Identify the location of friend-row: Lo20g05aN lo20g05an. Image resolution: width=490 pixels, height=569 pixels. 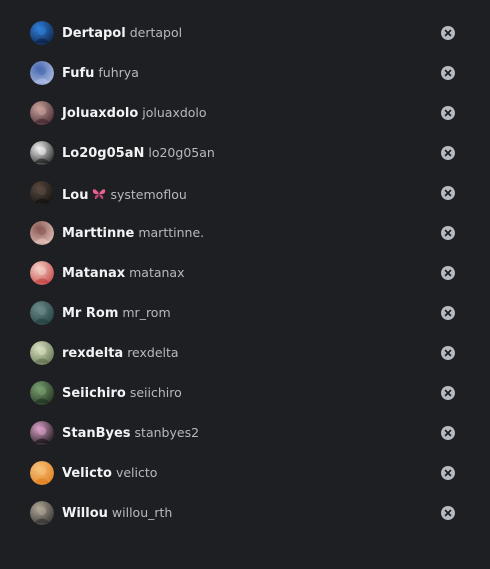
(245, 153).